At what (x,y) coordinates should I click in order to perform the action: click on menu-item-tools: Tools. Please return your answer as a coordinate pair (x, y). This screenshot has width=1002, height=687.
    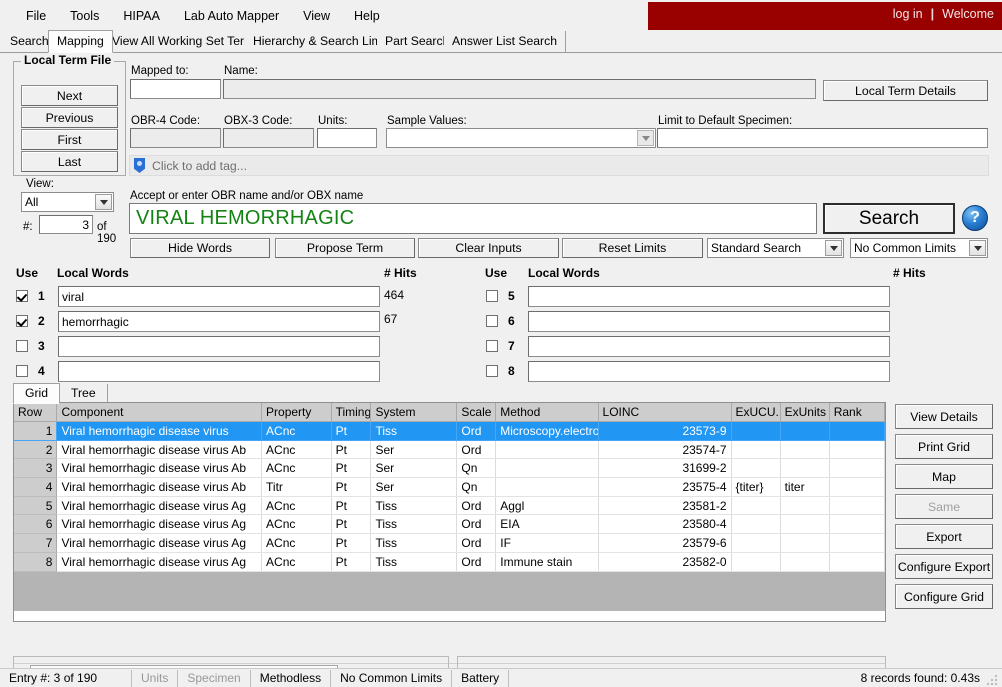
    Looking at the image, I should click on (84, 16).